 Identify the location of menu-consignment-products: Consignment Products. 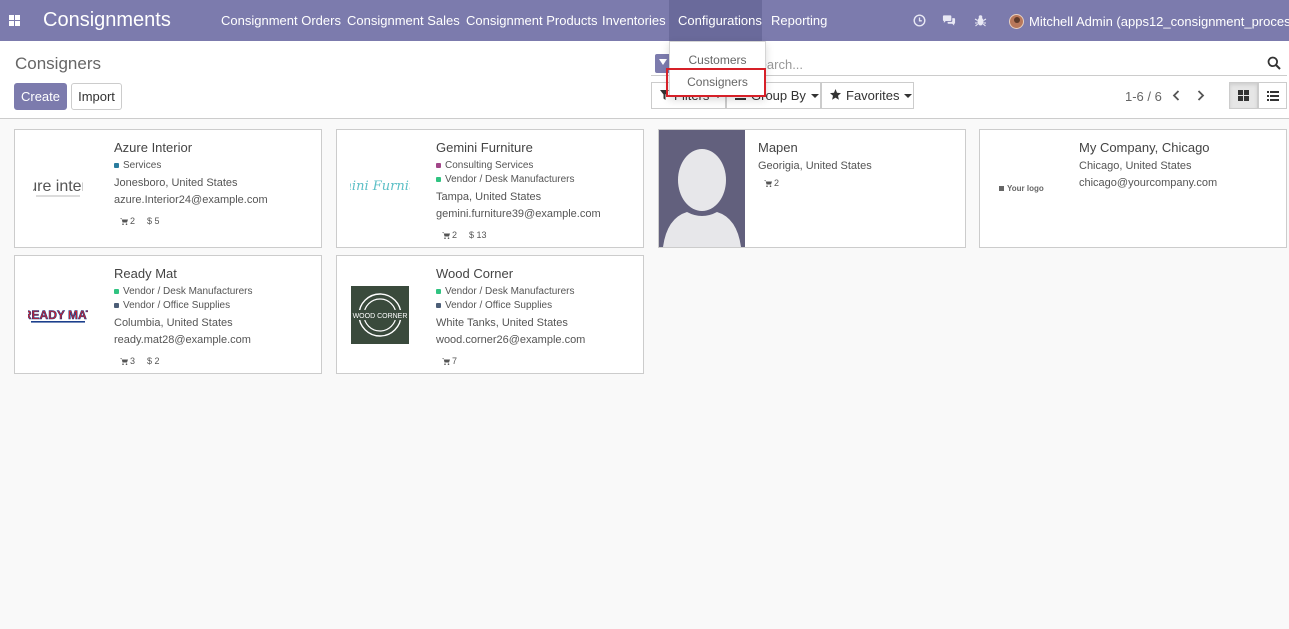
(532, 20).